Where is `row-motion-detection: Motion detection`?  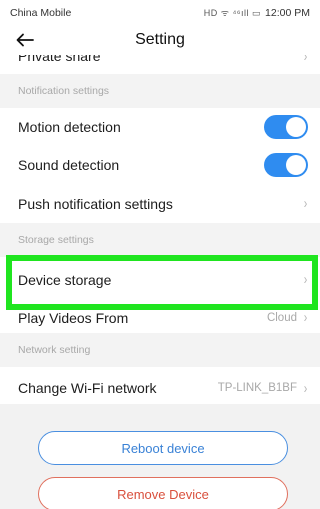
row-motion-detection: Motion detection is located at coordinates (160, 127).